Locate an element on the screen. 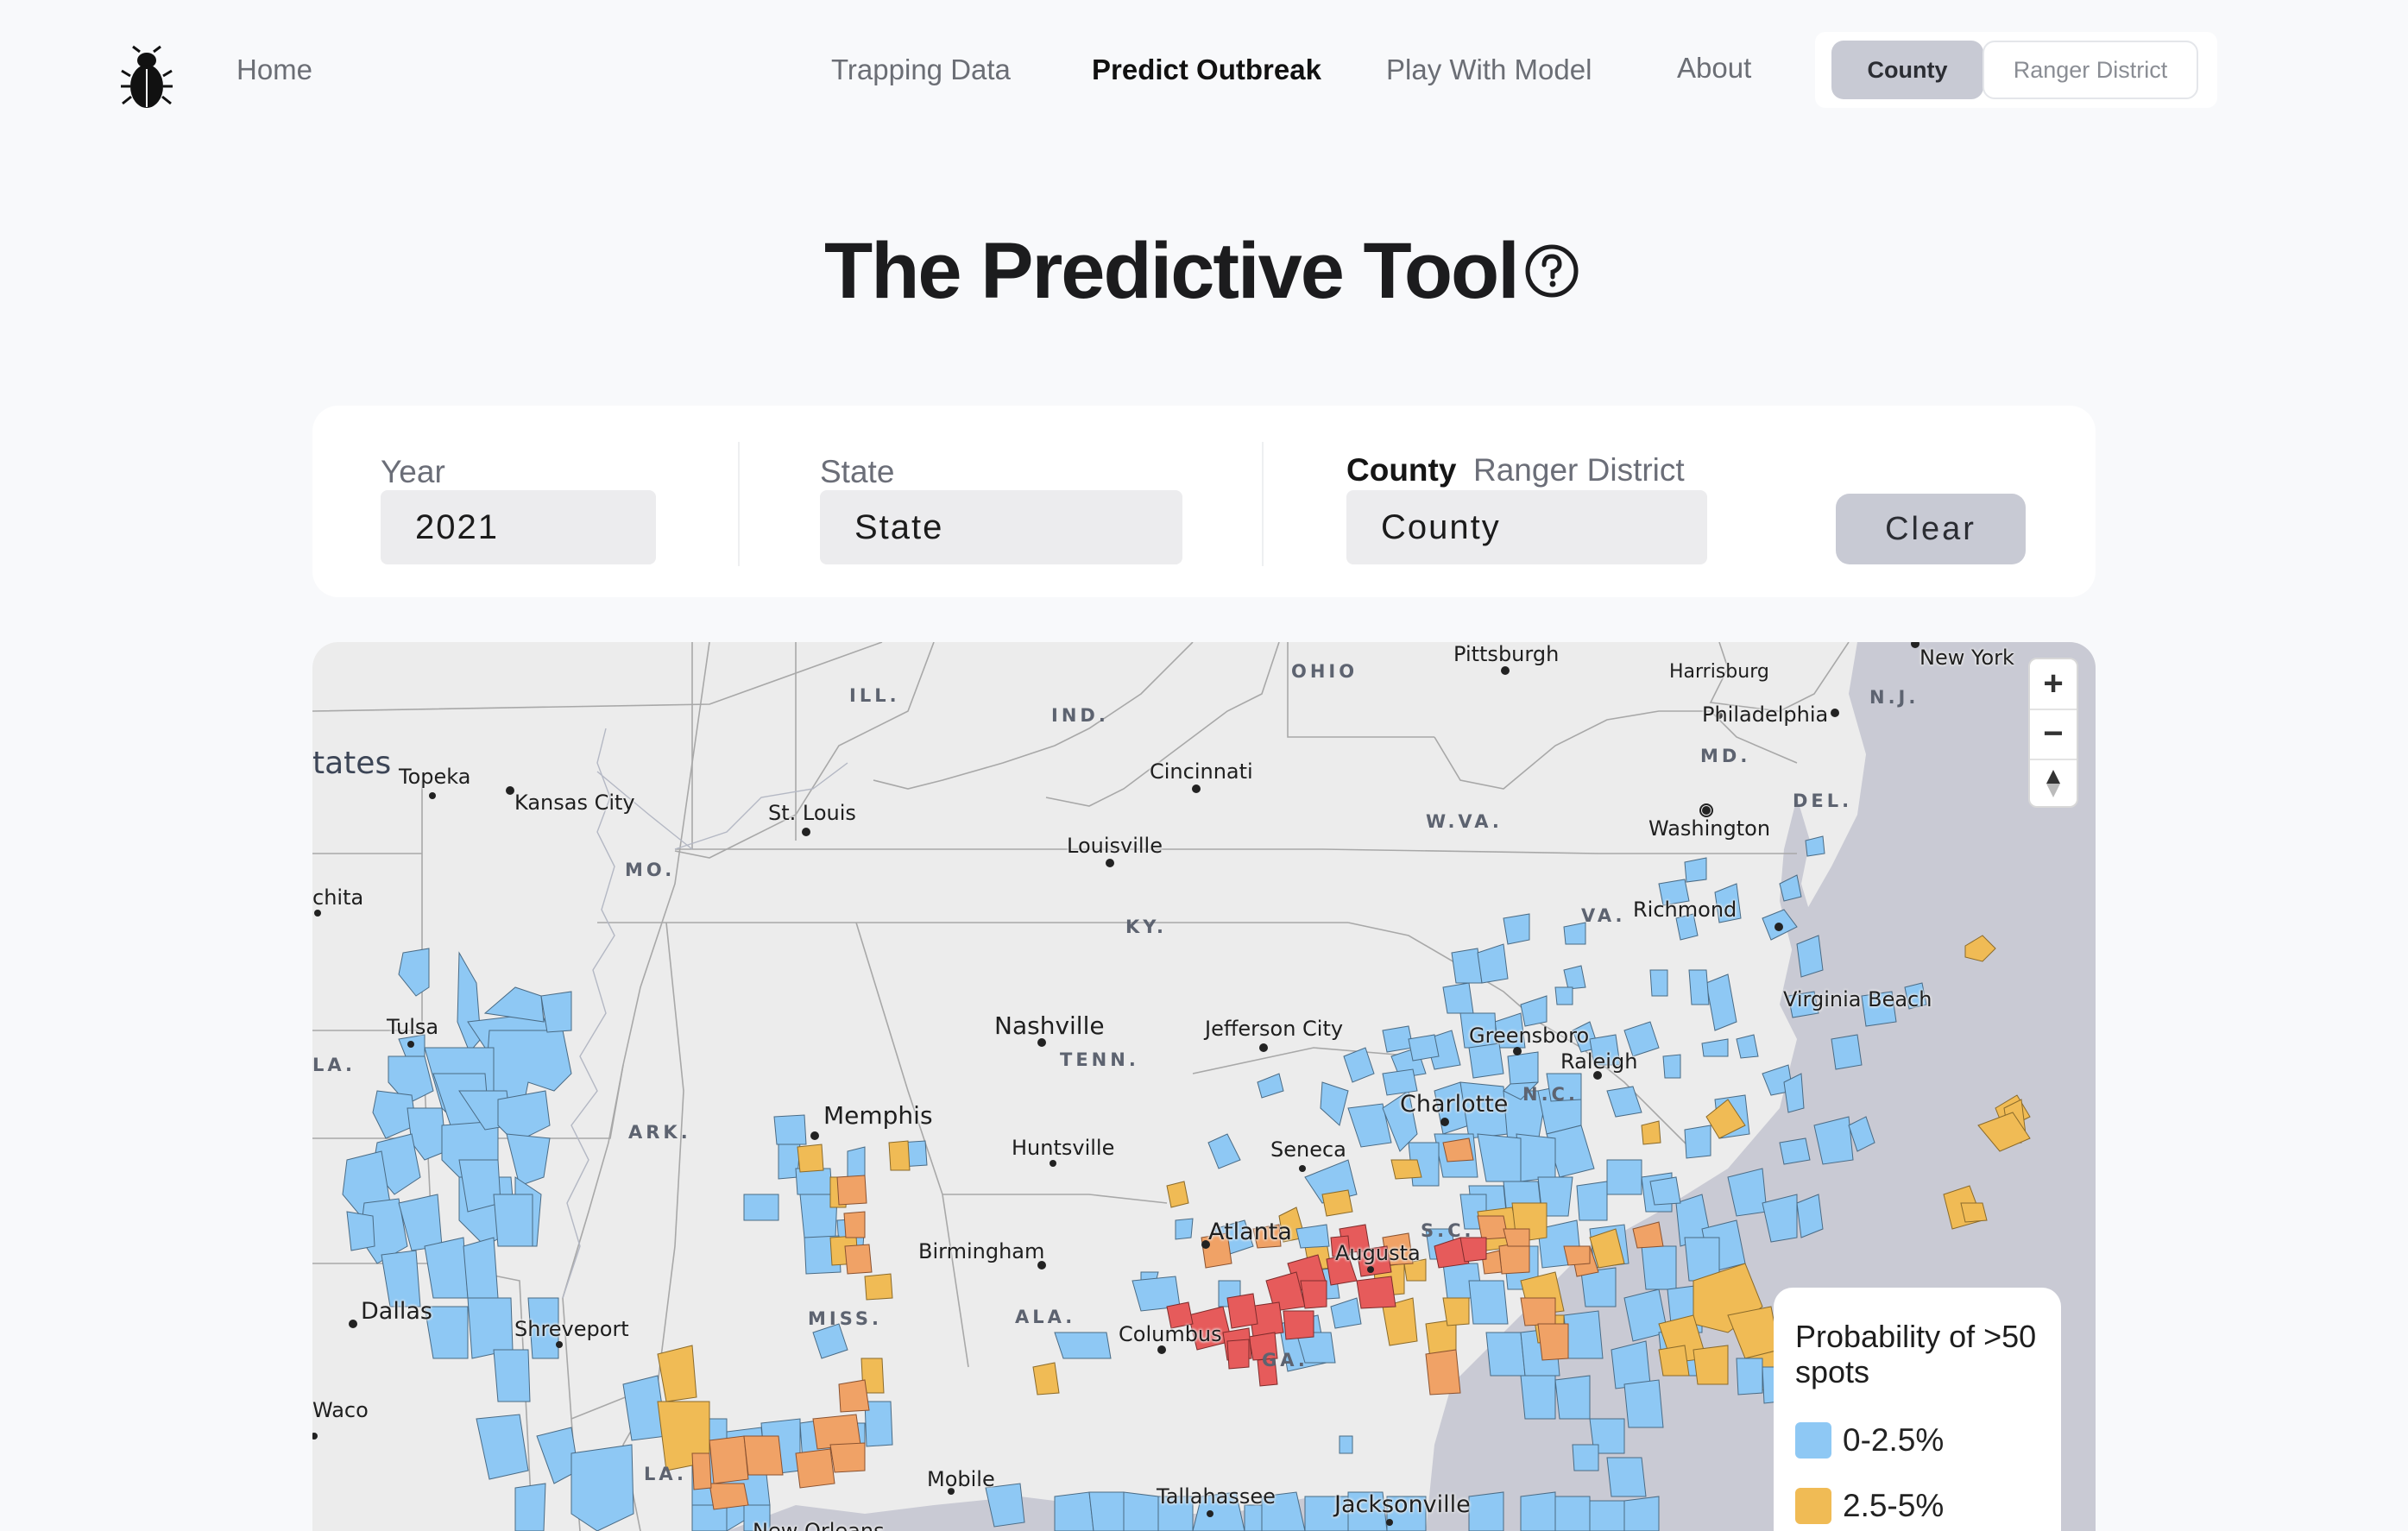 The width and height of the screenshot is (2408, 1531). city-charlotte: Charlotte is located at coordinates (1454, 1104).